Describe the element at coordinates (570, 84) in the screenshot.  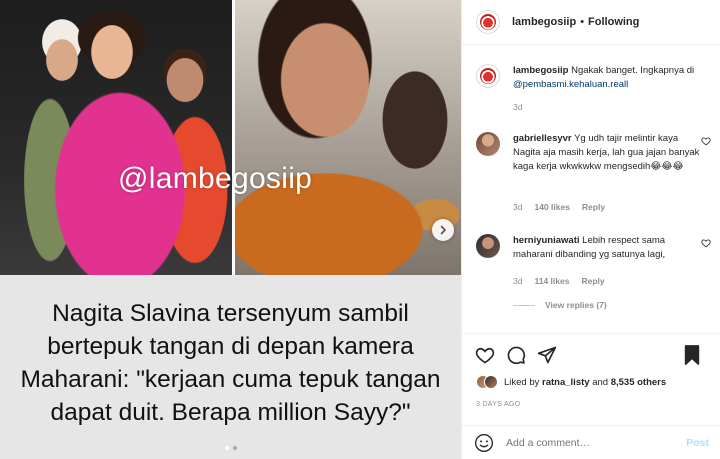
I see `mention-link: @pembasmi.kehaluan.reall` at that location.